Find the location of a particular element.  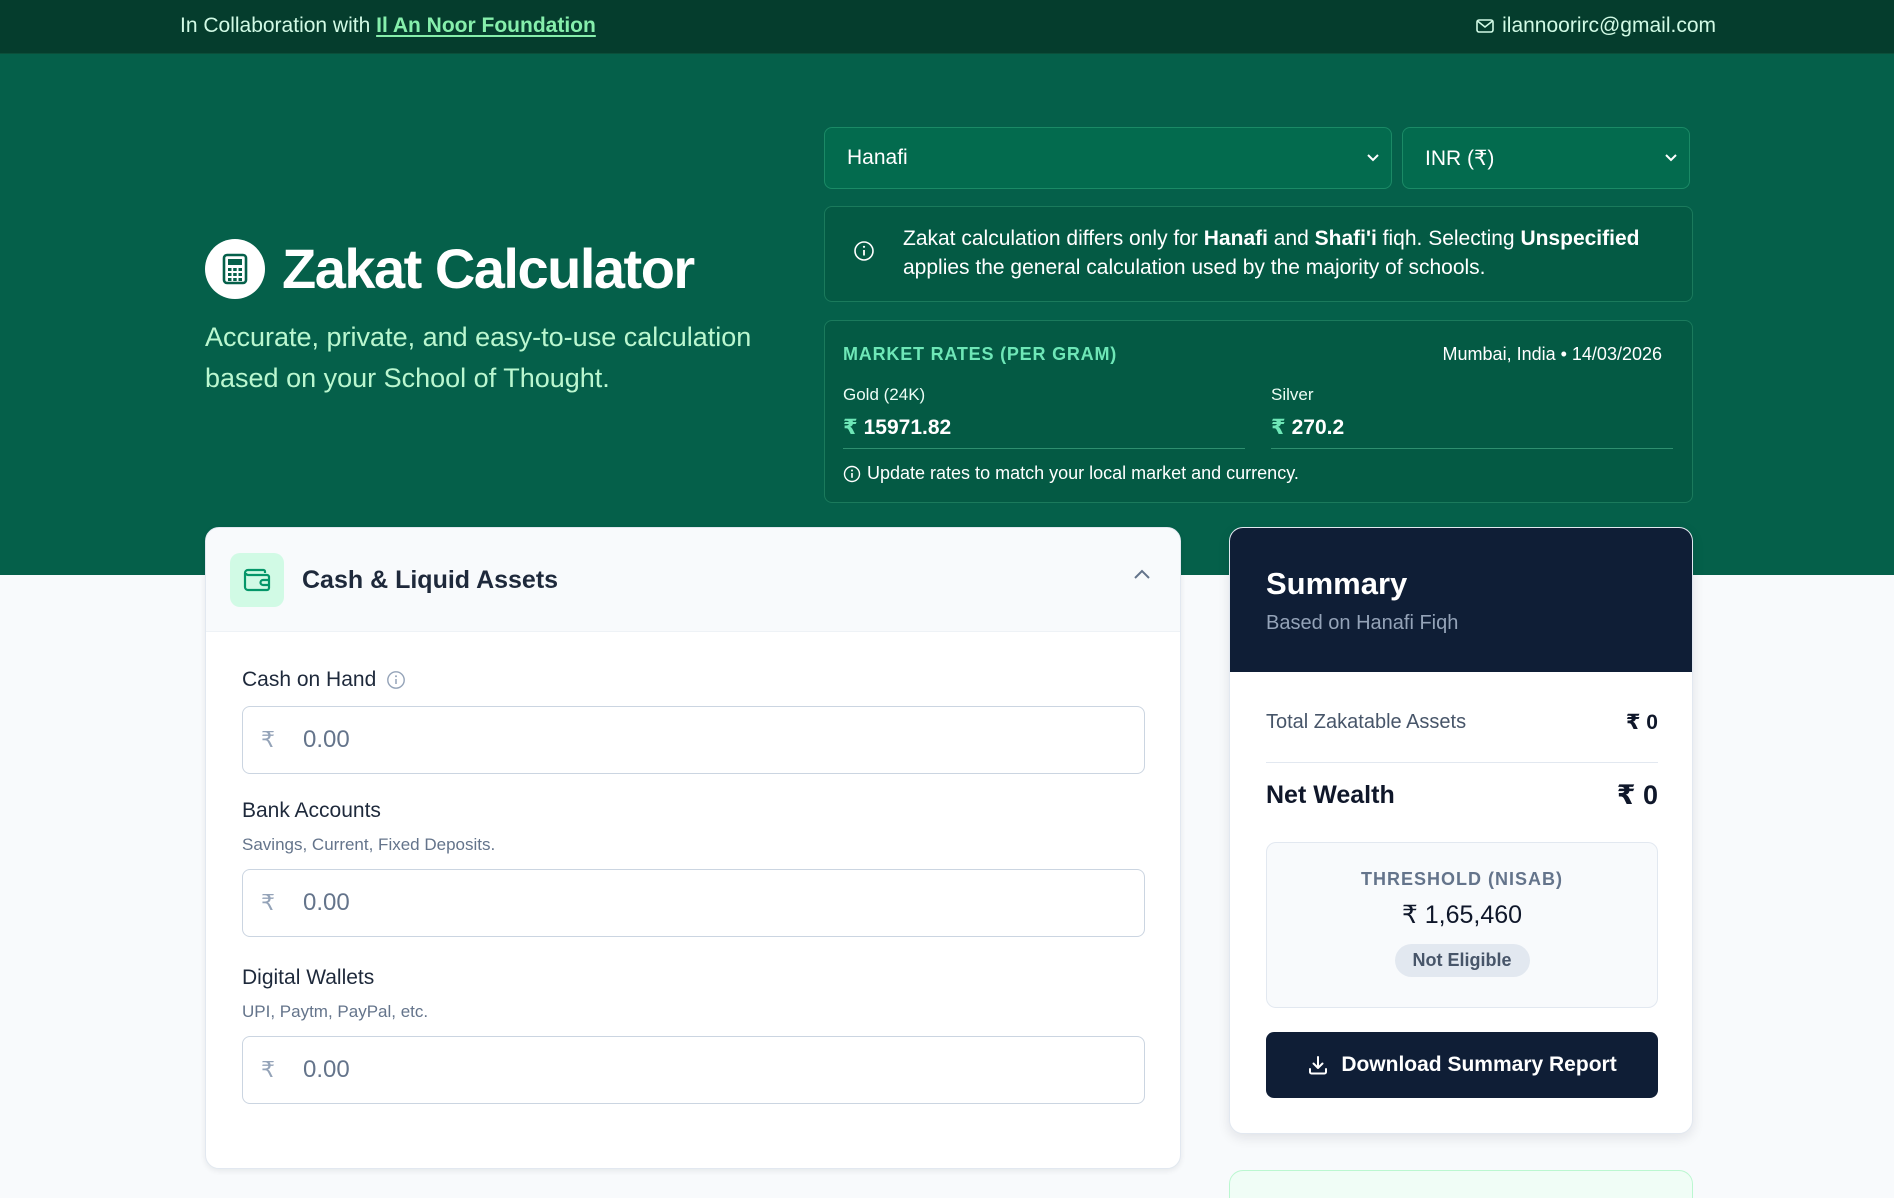

cash-on-hand-field: Cash on Hand ₹ 0.00 is located at coordinates (693, 721).